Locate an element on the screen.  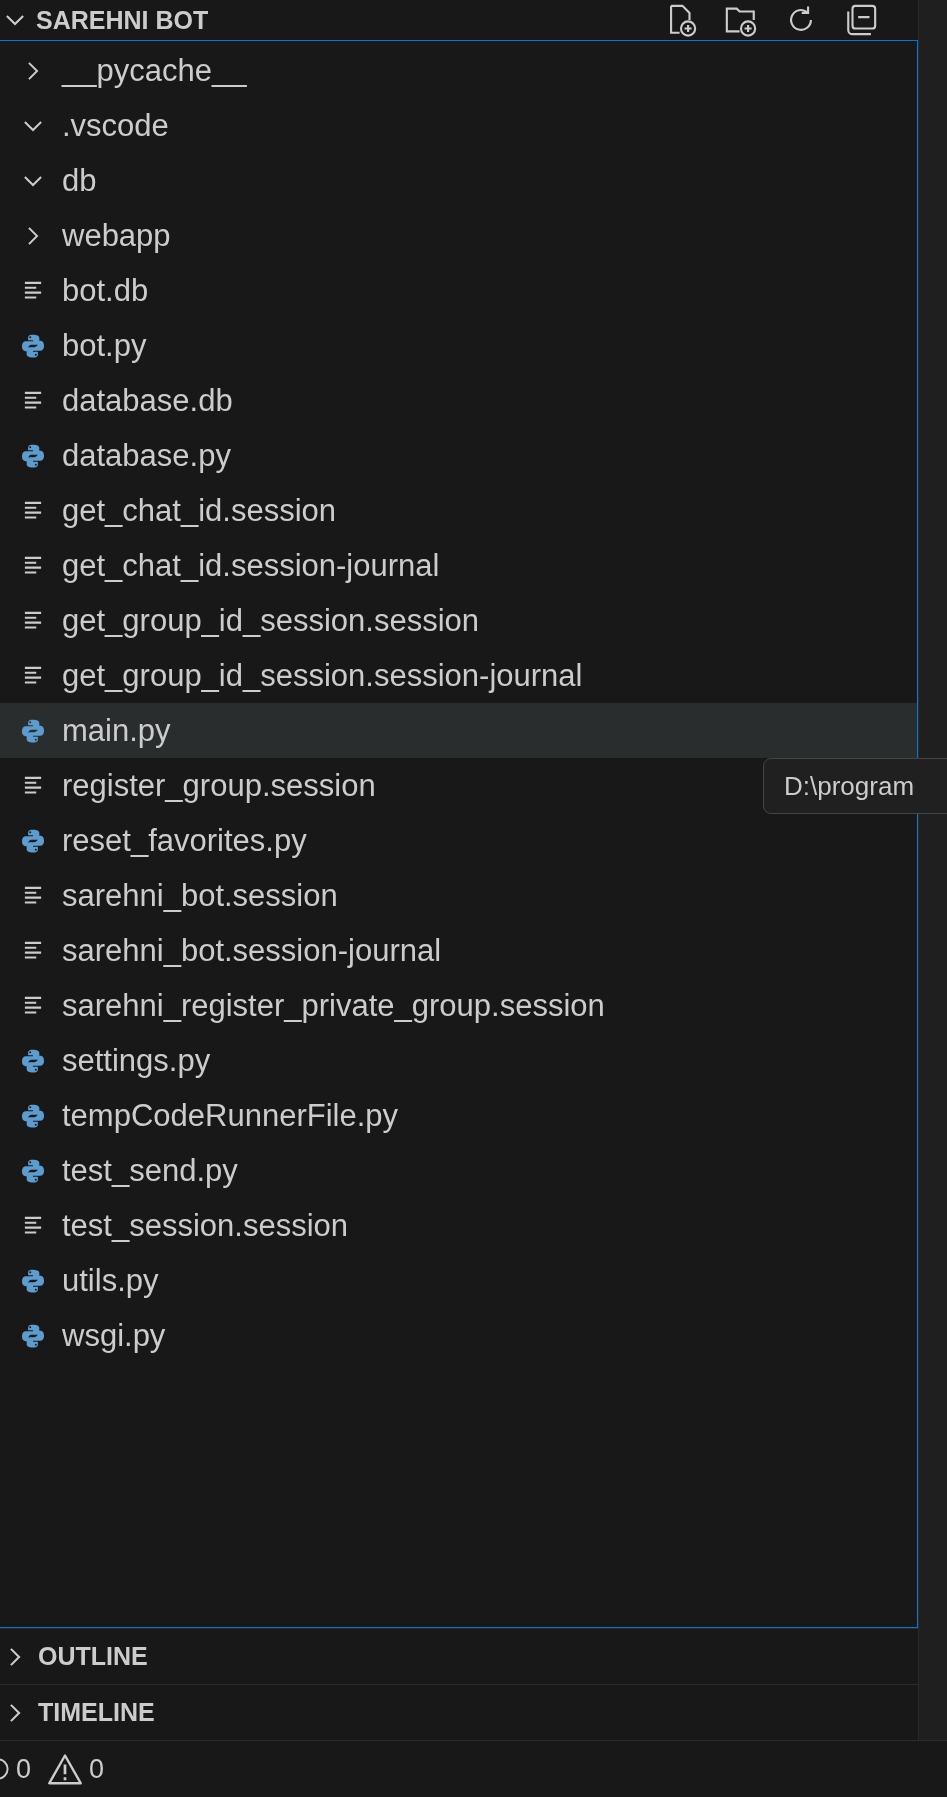
file-tree-item: bot.db is located at coordinates (458, 290).